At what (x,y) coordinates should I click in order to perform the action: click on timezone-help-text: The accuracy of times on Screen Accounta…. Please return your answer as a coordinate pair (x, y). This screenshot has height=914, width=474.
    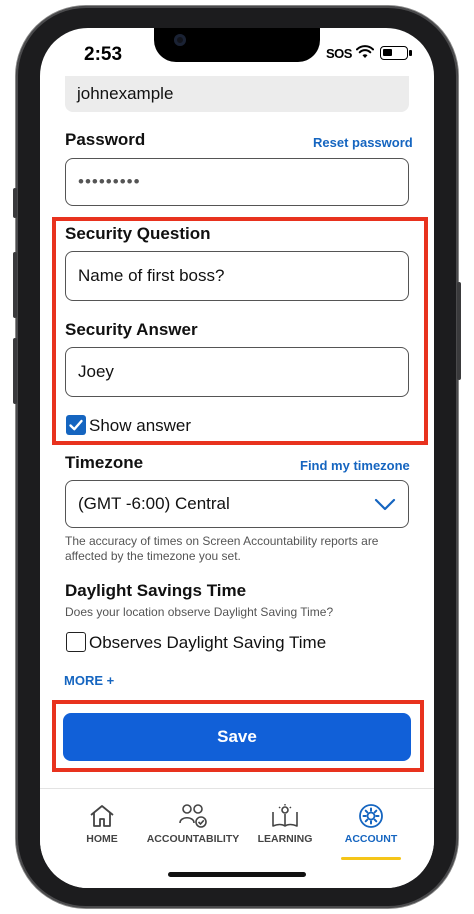
    Looking at the image, I should click on (222, 548).